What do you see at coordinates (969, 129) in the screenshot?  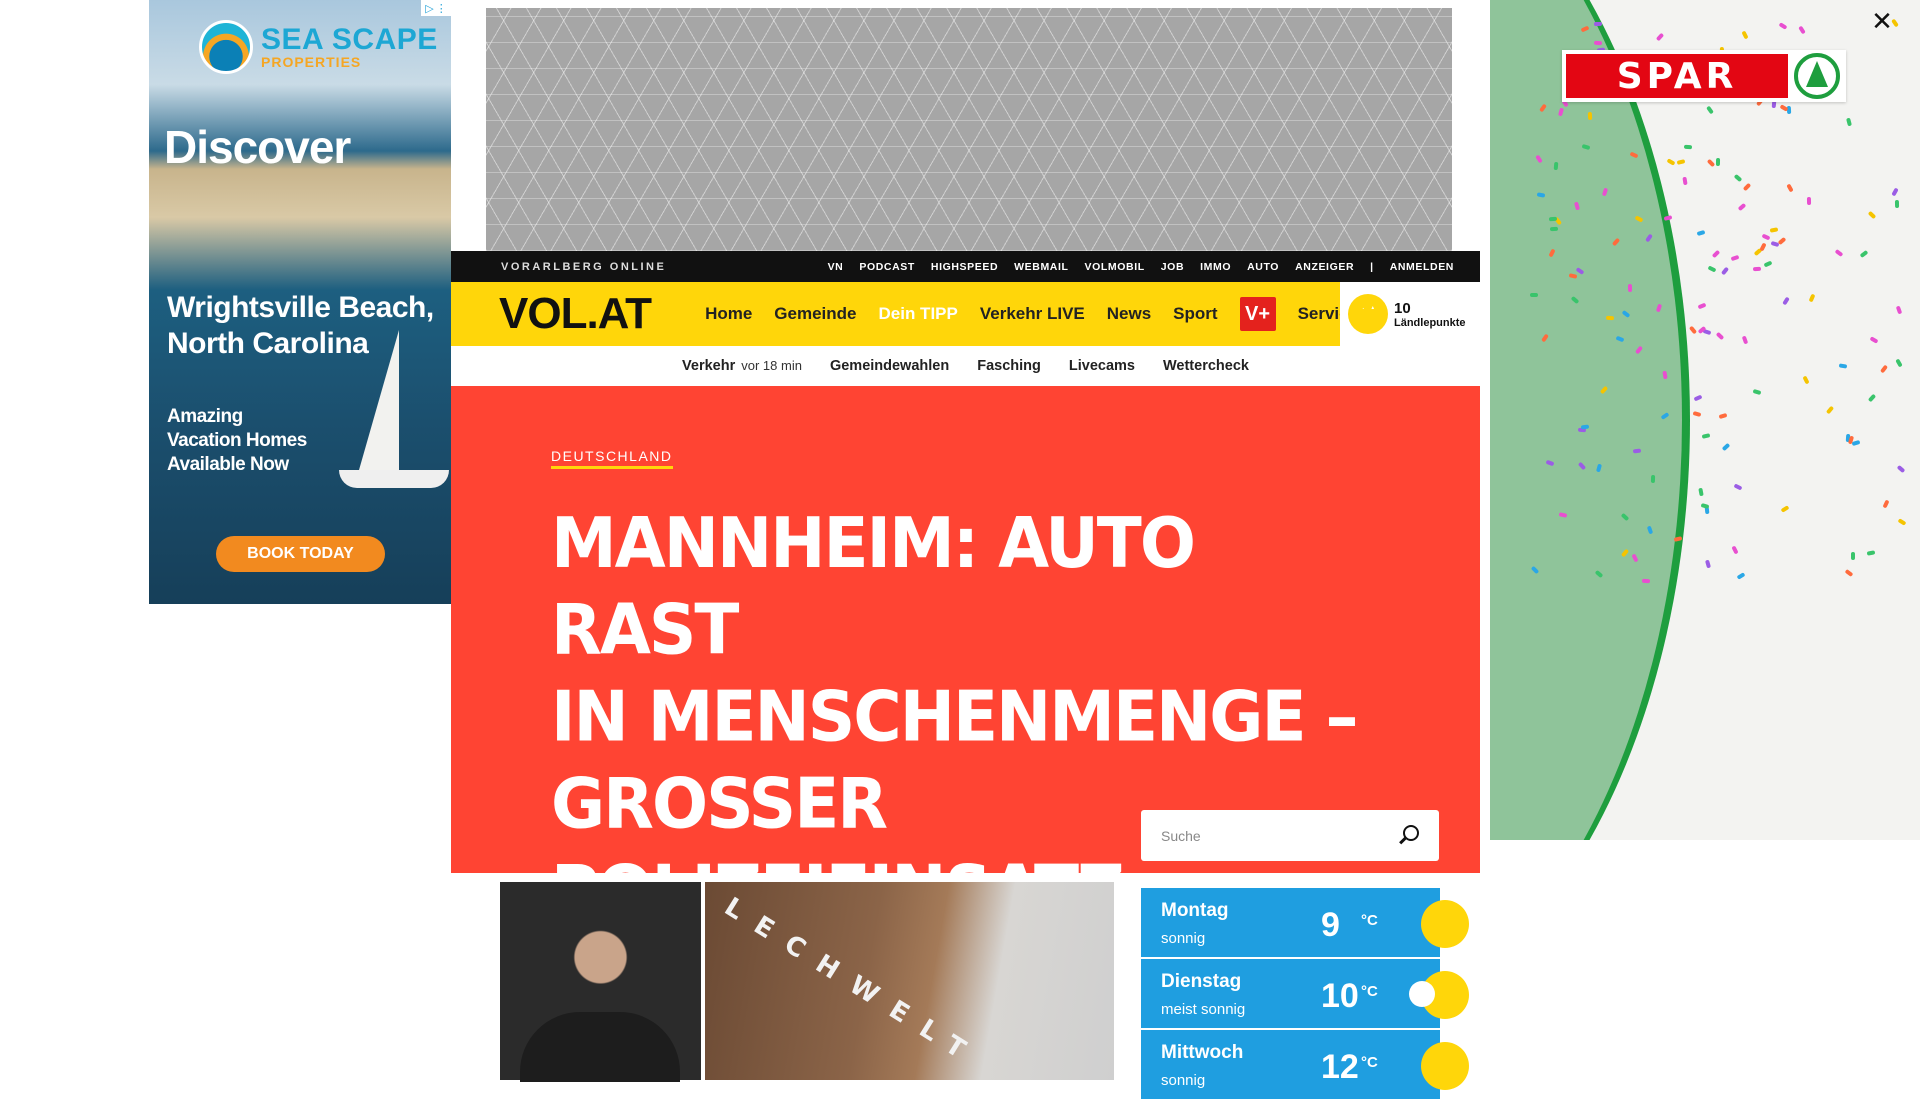 I see `ad-banner-top-placeholder` at bounding box center [969, 129].